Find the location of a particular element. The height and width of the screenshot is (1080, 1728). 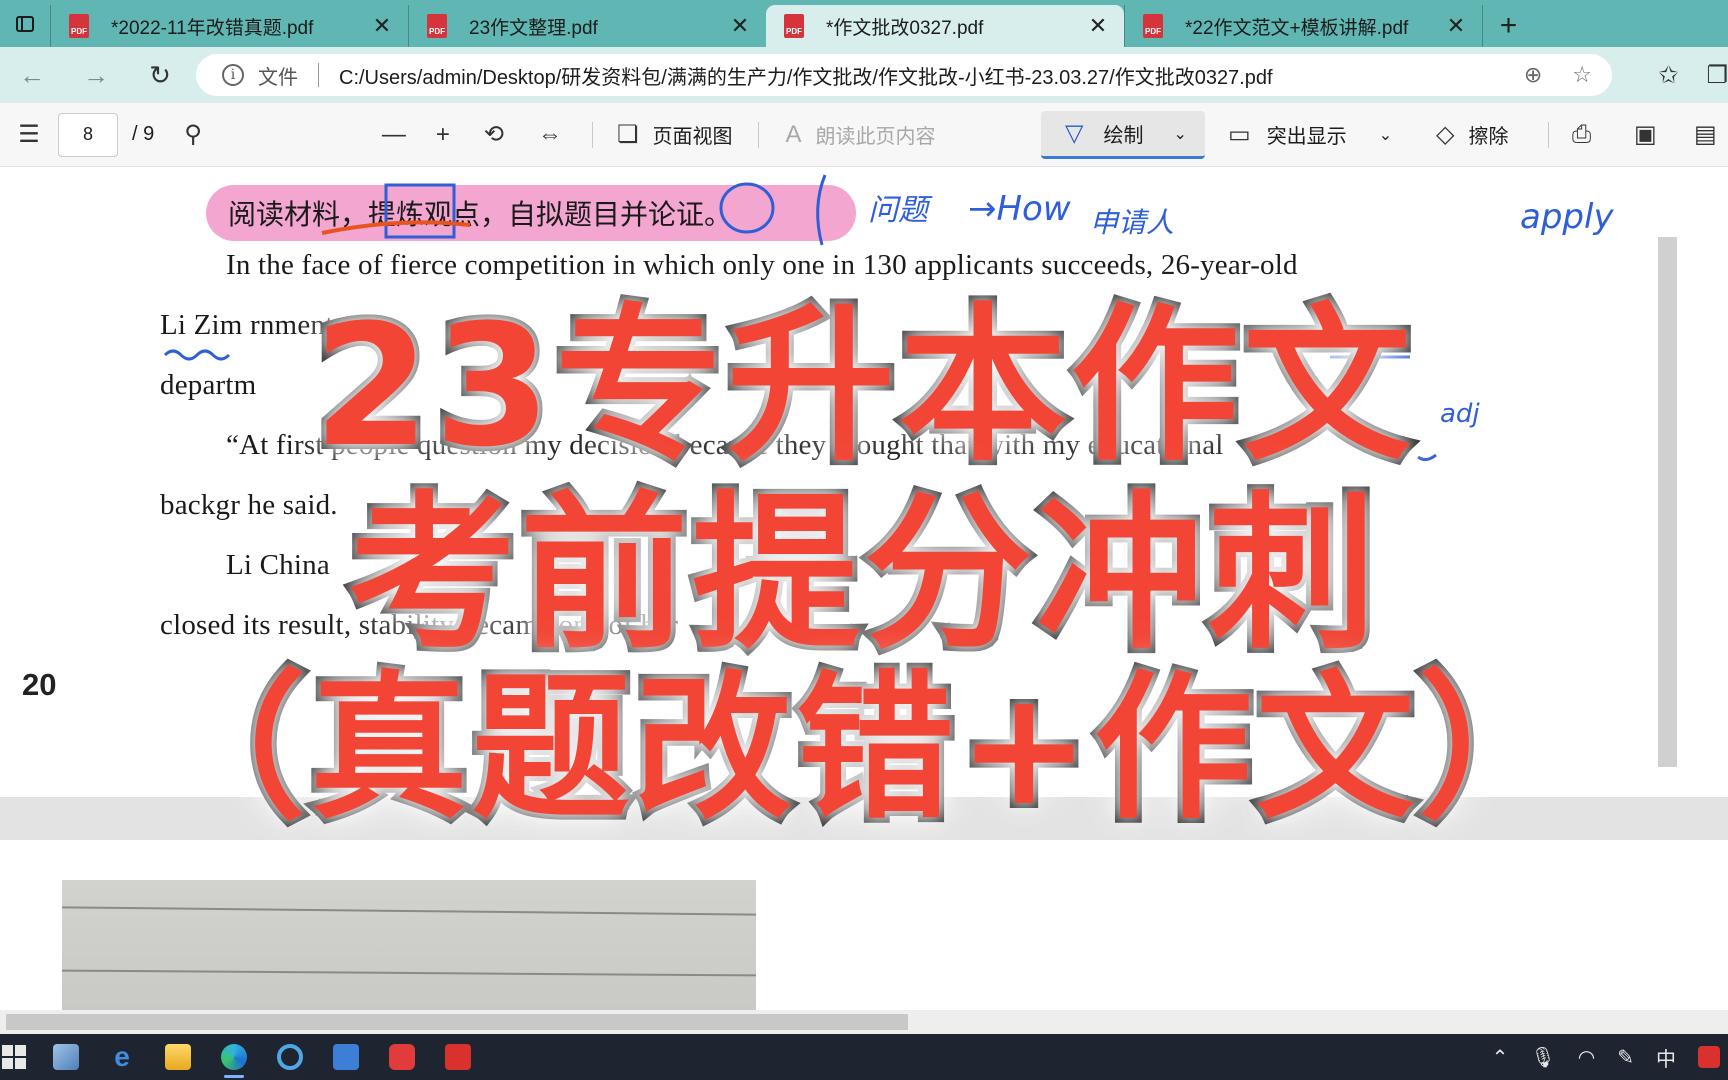

tab-actions-button is located at coordinates (25, 23).